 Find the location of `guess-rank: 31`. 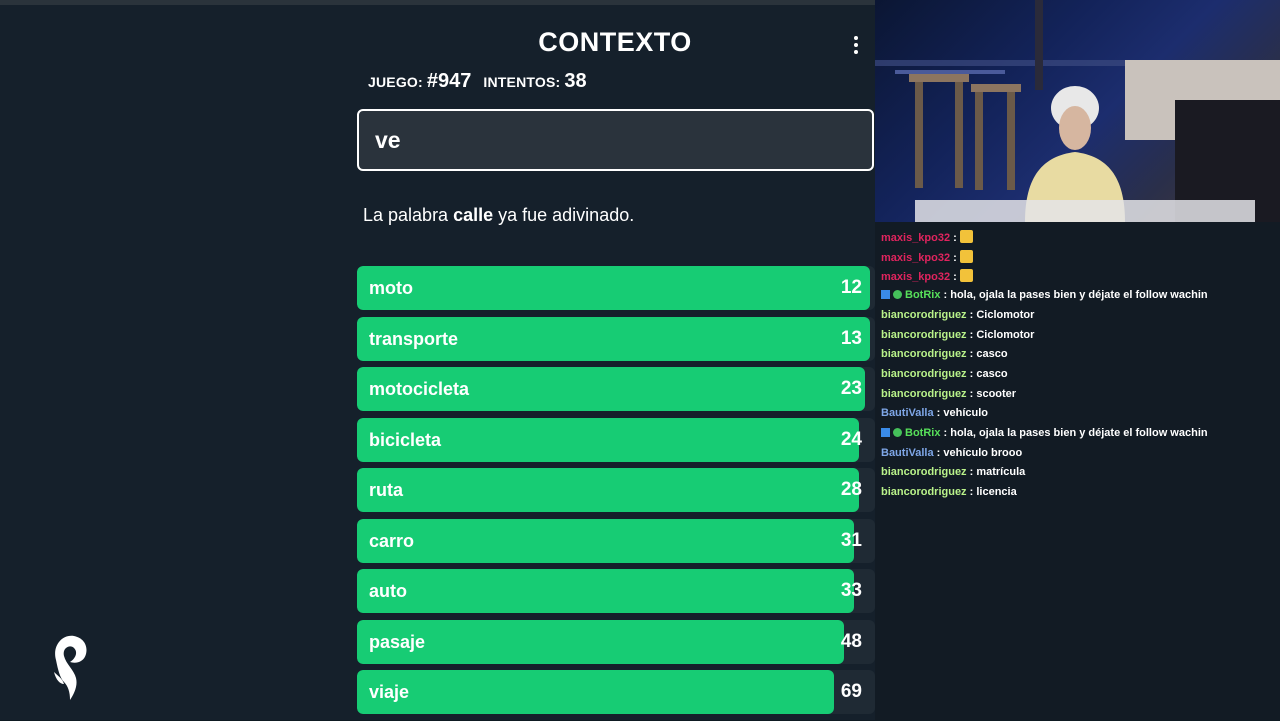

guess-rank: 31 is located at coordinates (851, 540).